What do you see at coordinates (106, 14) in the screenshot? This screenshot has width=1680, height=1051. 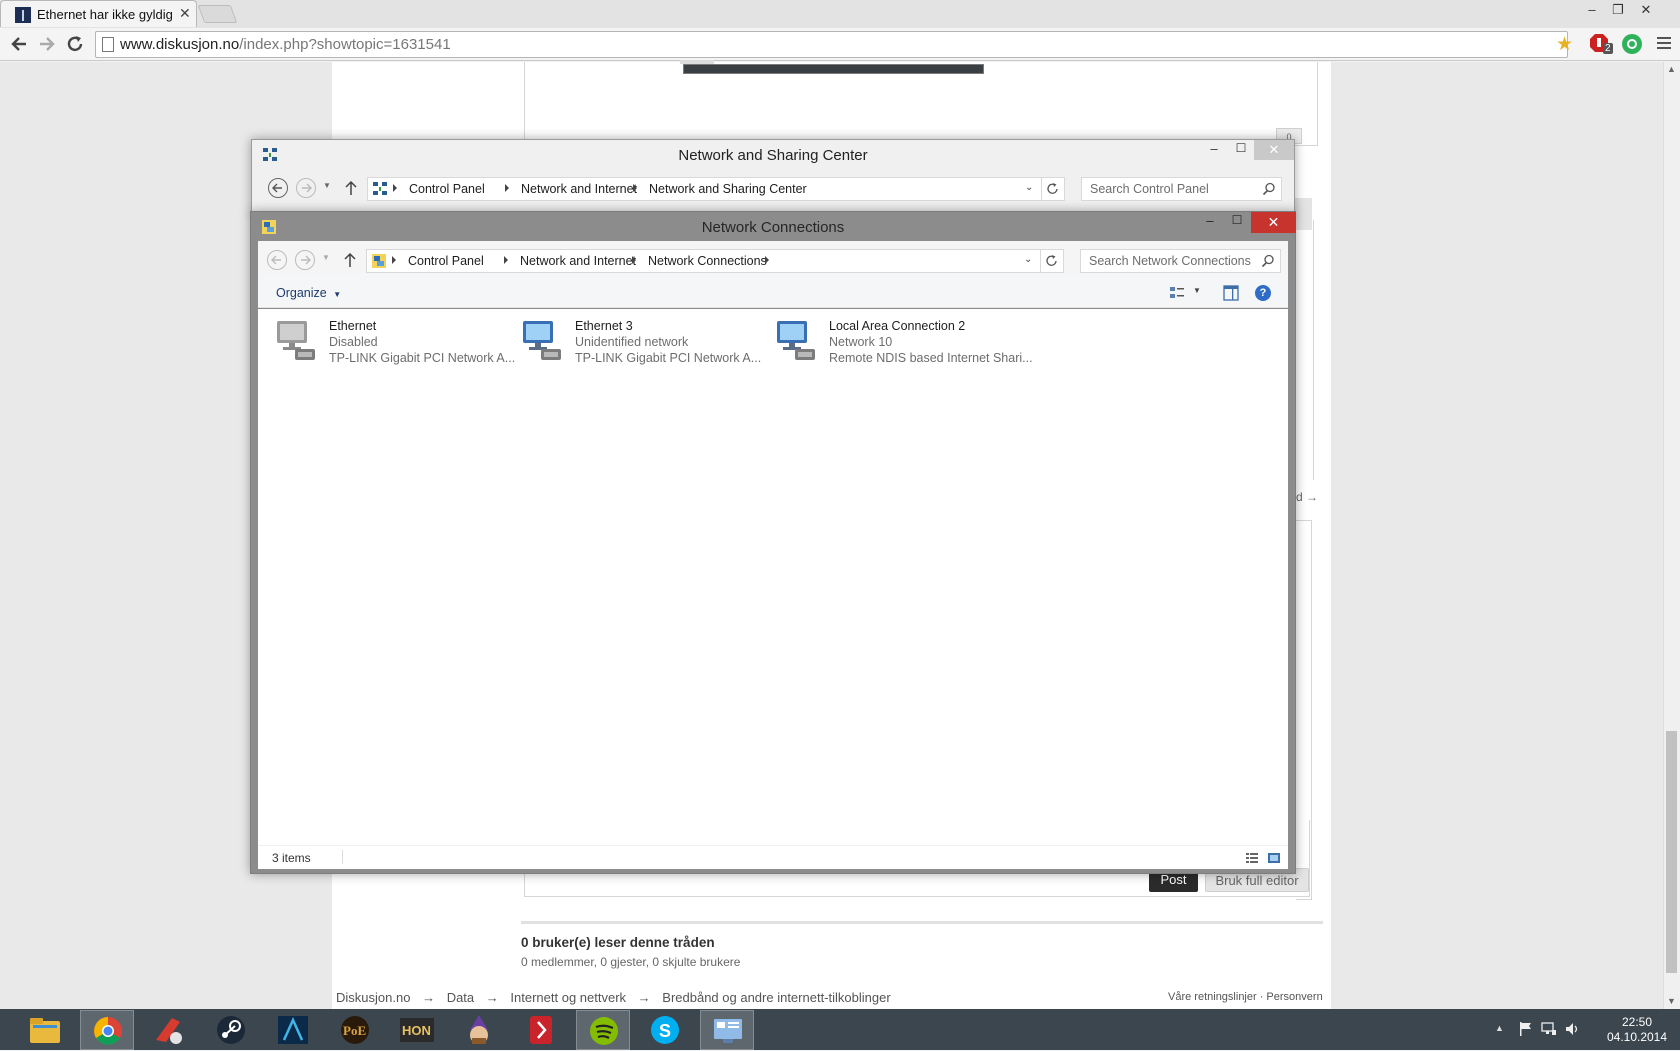 I see `tab-title: Ethernet har ikke gyldig ip` at bounding box center [106, 14].